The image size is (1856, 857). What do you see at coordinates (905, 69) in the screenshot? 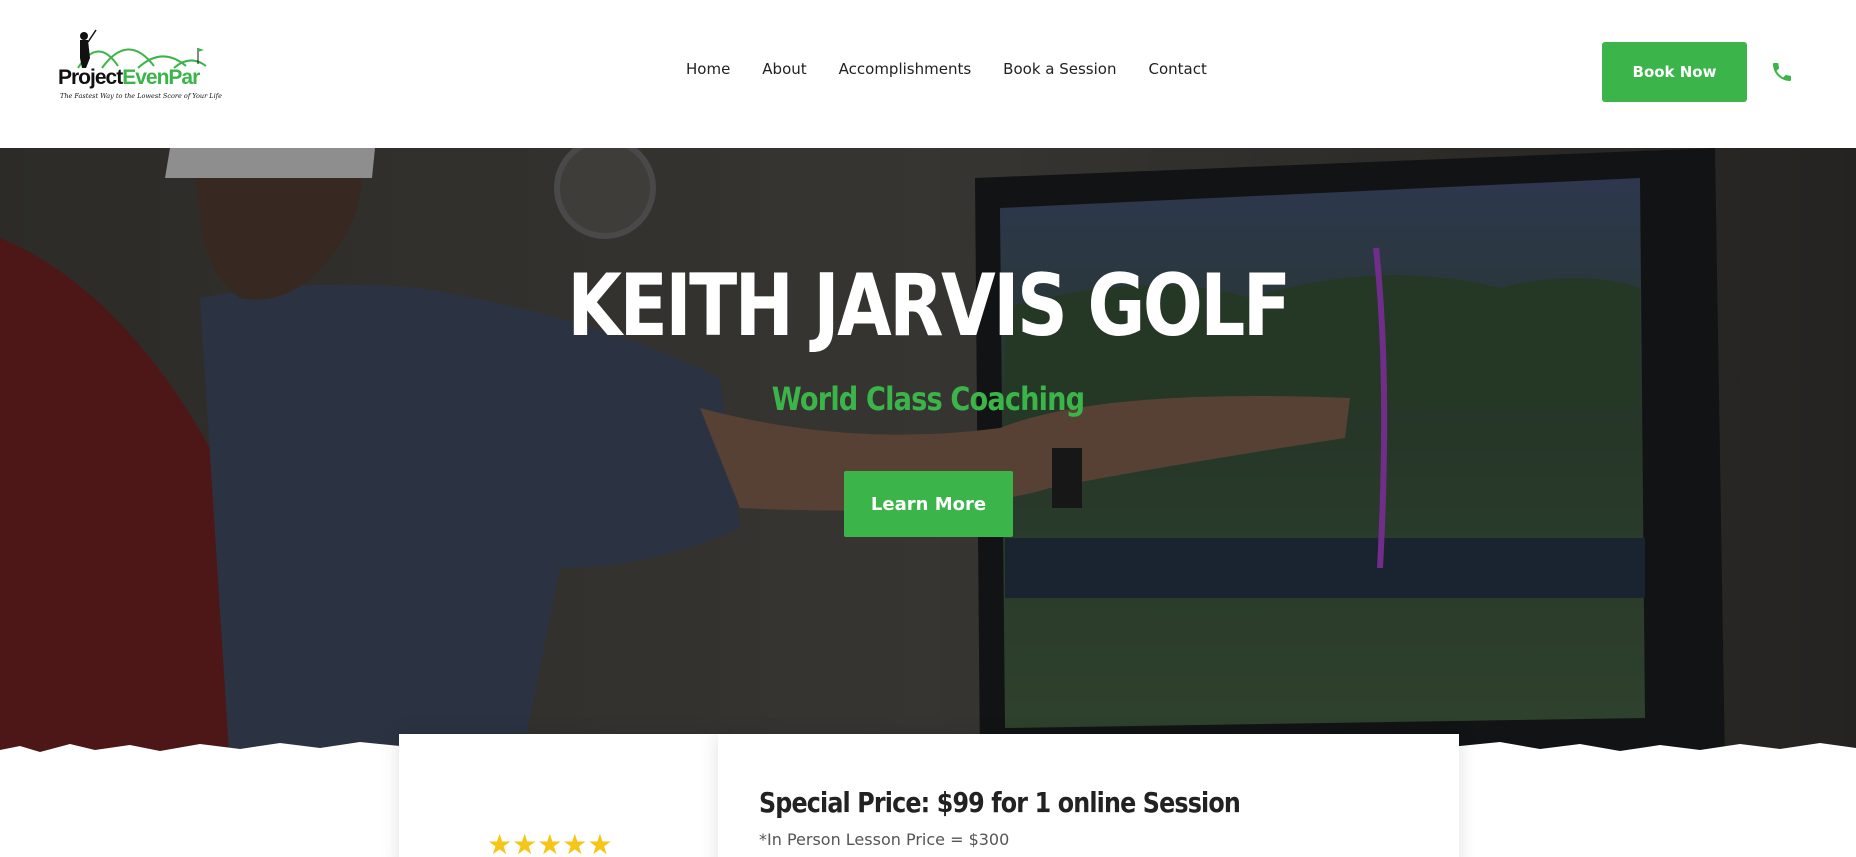
I see `nav-accomplishments: Accomplishments` at bounding box center [905, 69].